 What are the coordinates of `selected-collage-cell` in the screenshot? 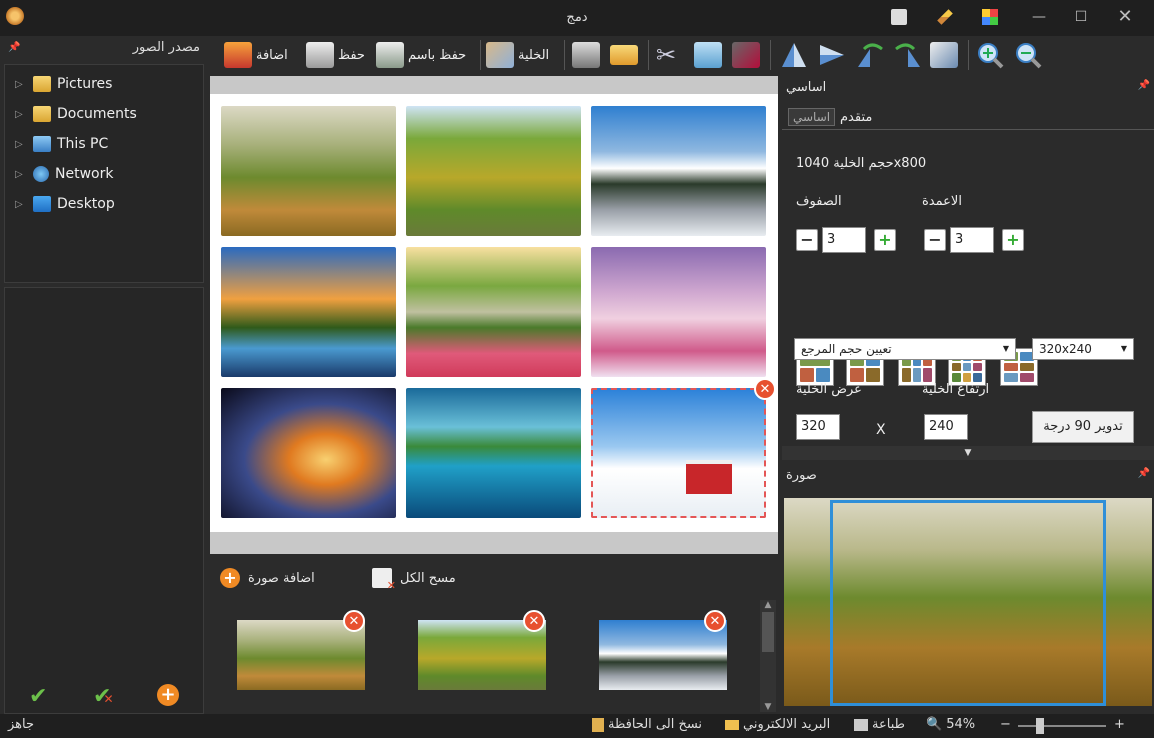 It's located at (678, 453).